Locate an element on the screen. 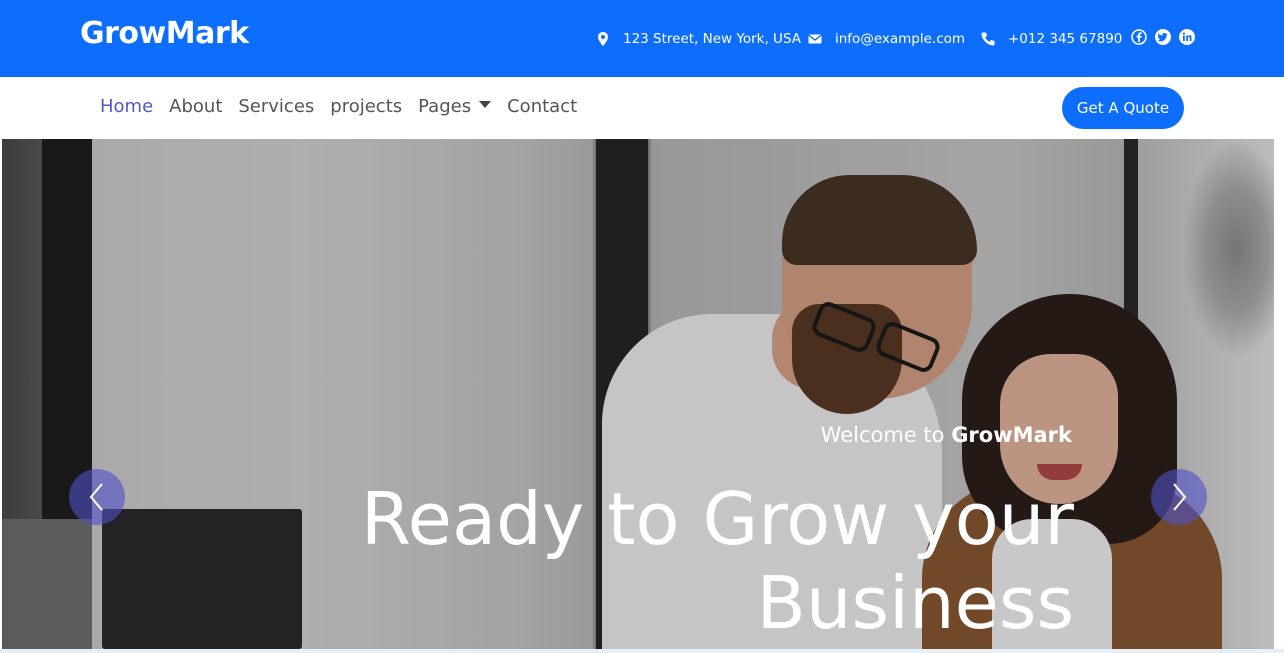  chevron-left-icon is located at coordinates (96, 497).